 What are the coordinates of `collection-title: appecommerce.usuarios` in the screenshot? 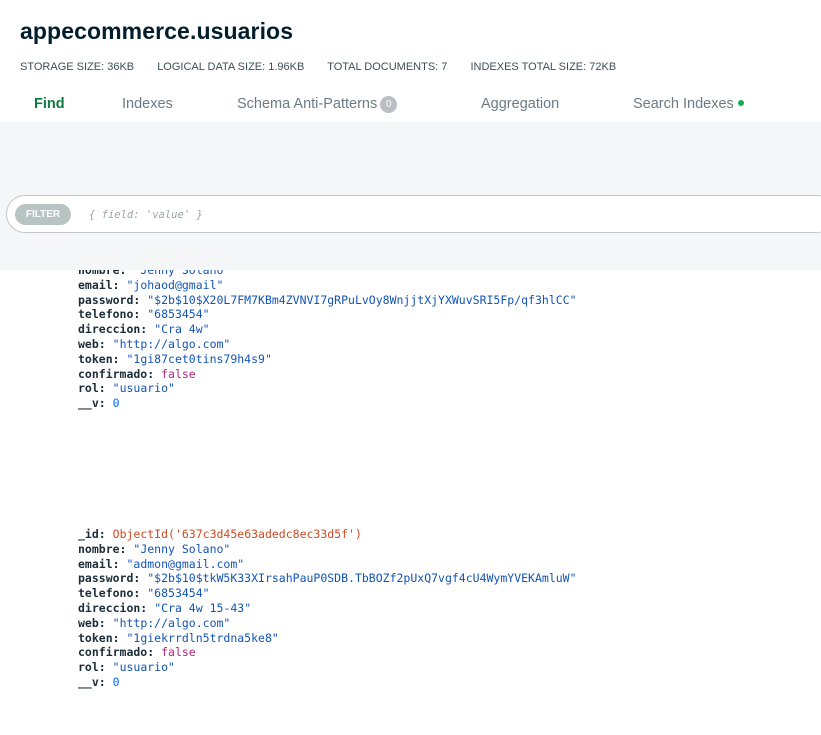 It's located at (157, 31).